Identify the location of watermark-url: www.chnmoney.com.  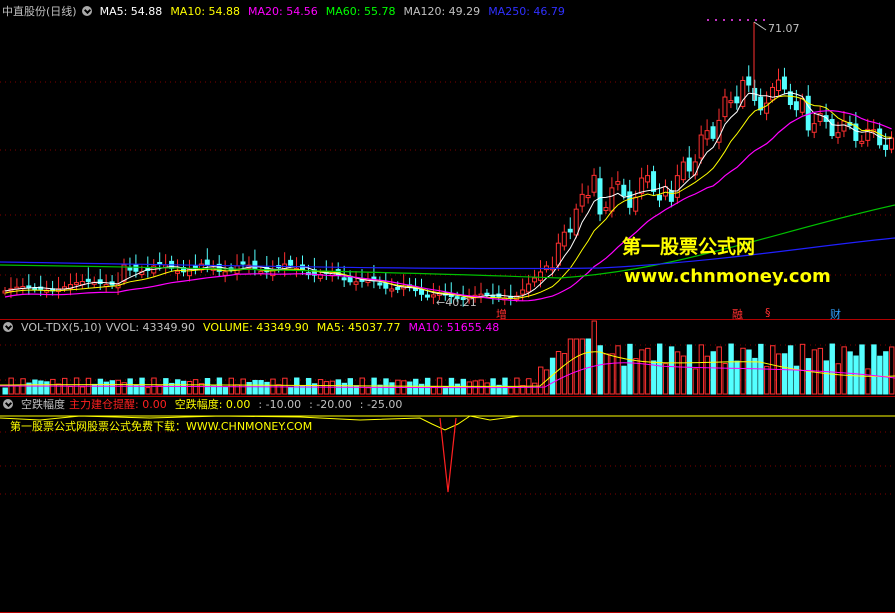
(727, 276).